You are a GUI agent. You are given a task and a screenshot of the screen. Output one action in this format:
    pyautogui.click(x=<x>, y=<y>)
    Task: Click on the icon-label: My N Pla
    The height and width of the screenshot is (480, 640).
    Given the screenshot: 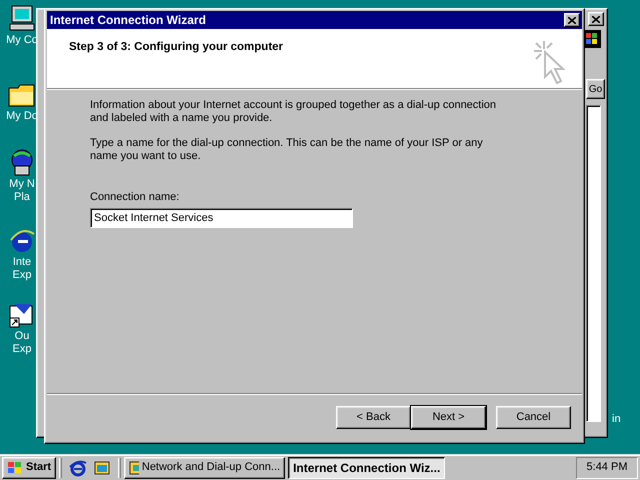 What is the action you would take?
    pyautogui.click(x=22, y=191)
    